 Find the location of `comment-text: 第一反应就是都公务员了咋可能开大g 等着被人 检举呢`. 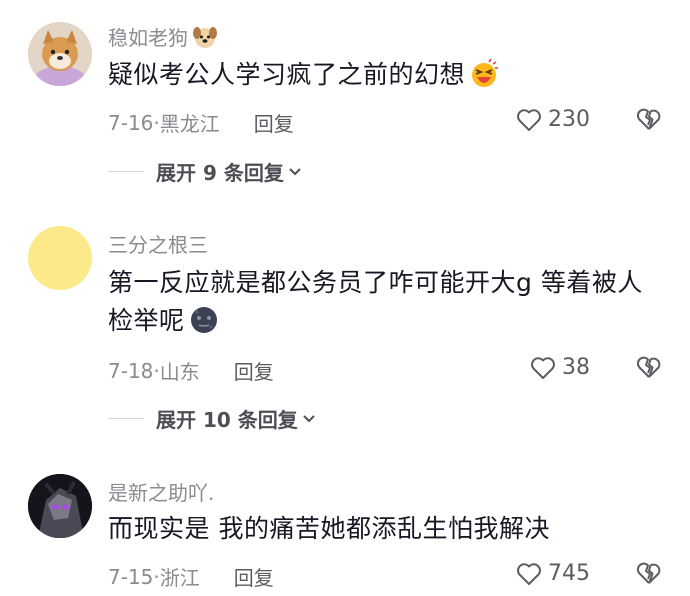

comment-text: 第一反应就是都公务员了咋可能开大g 等着被人 检举呢 is located at coordinates (388, 305).